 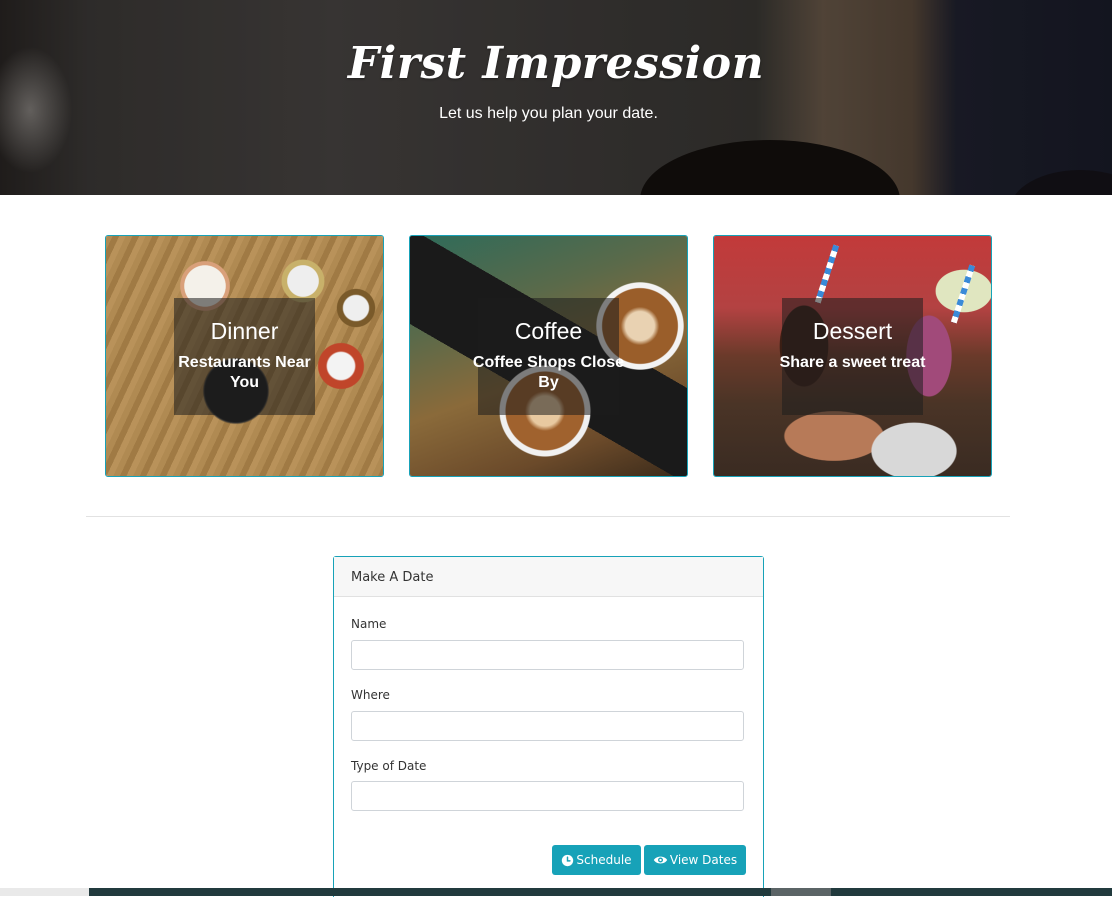 What do you see at coordinates (548, 516) in the screenshot?
I see `section-divider` at bounding box center [548, 516].